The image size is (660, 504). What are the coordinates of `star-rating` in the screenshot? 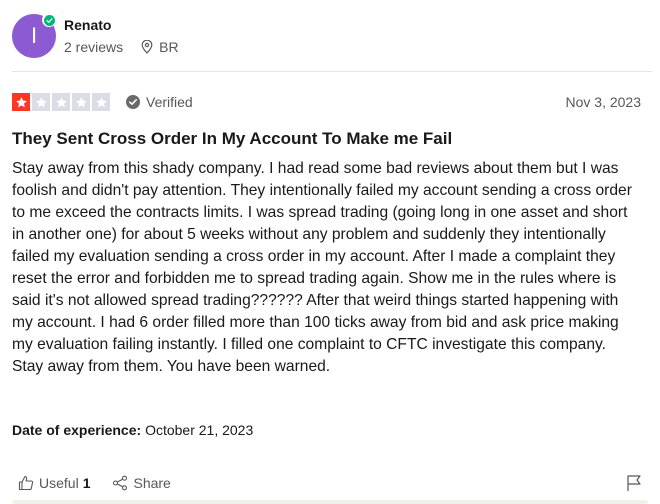 It's located at (61, 102).